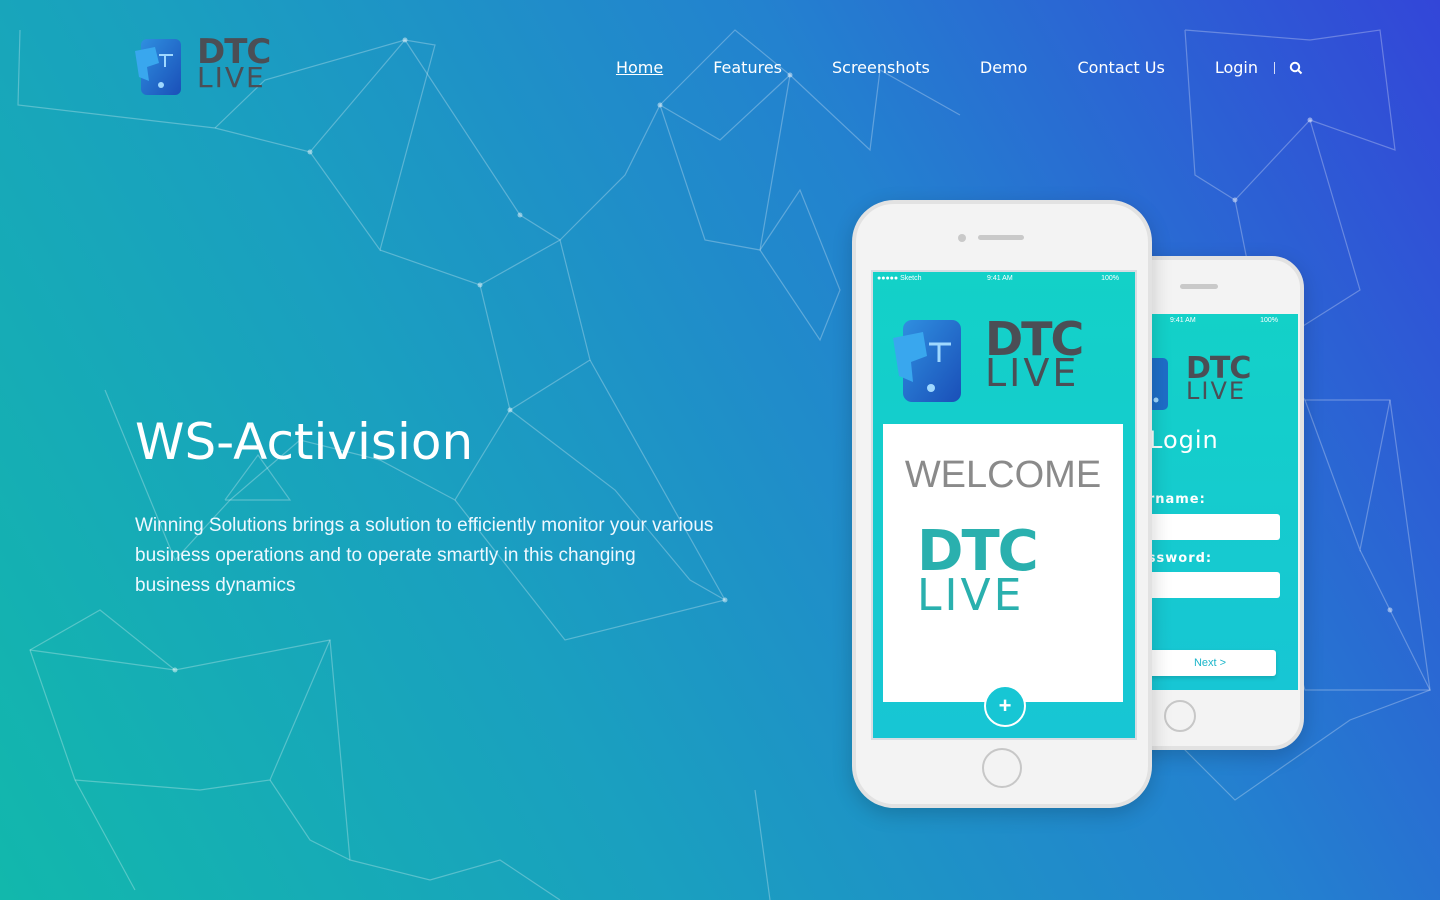 The width and height of the screenshot is (1440, 900). I want to click on status-bar: ●●●●● Sketch 9:41 AM 100%, so click(1004, 279).